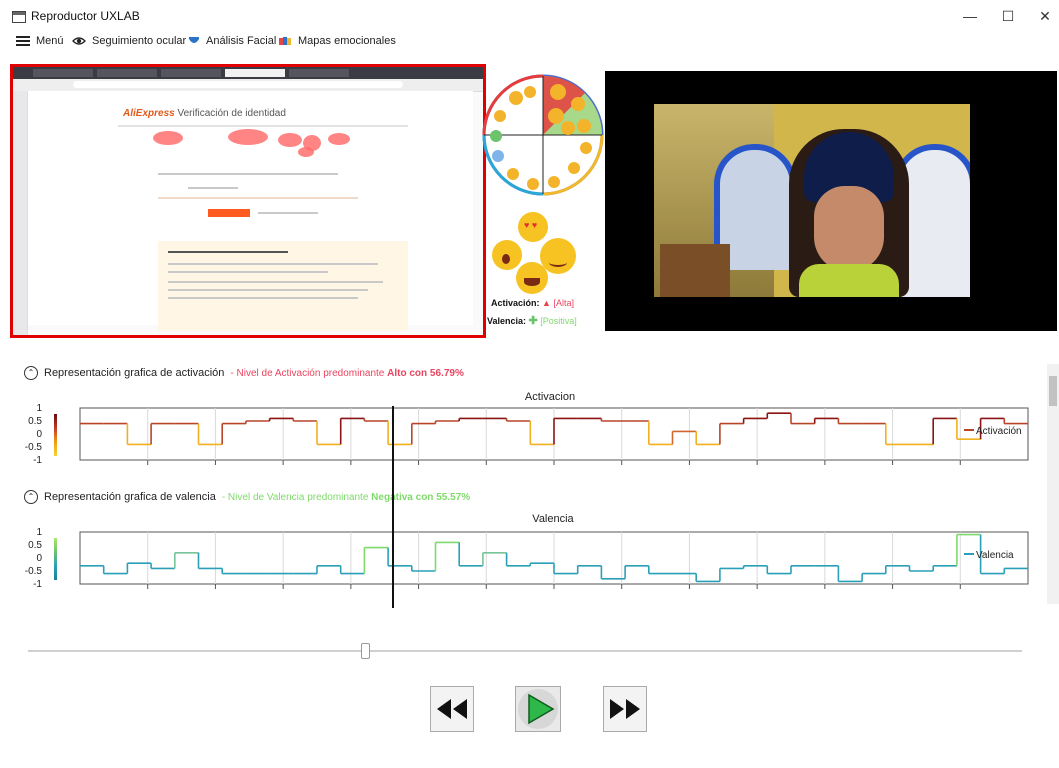 The height and width of the screenshot is (768, 1059). I want to click on arrow-up-icon: ▲, so click(546, 303).